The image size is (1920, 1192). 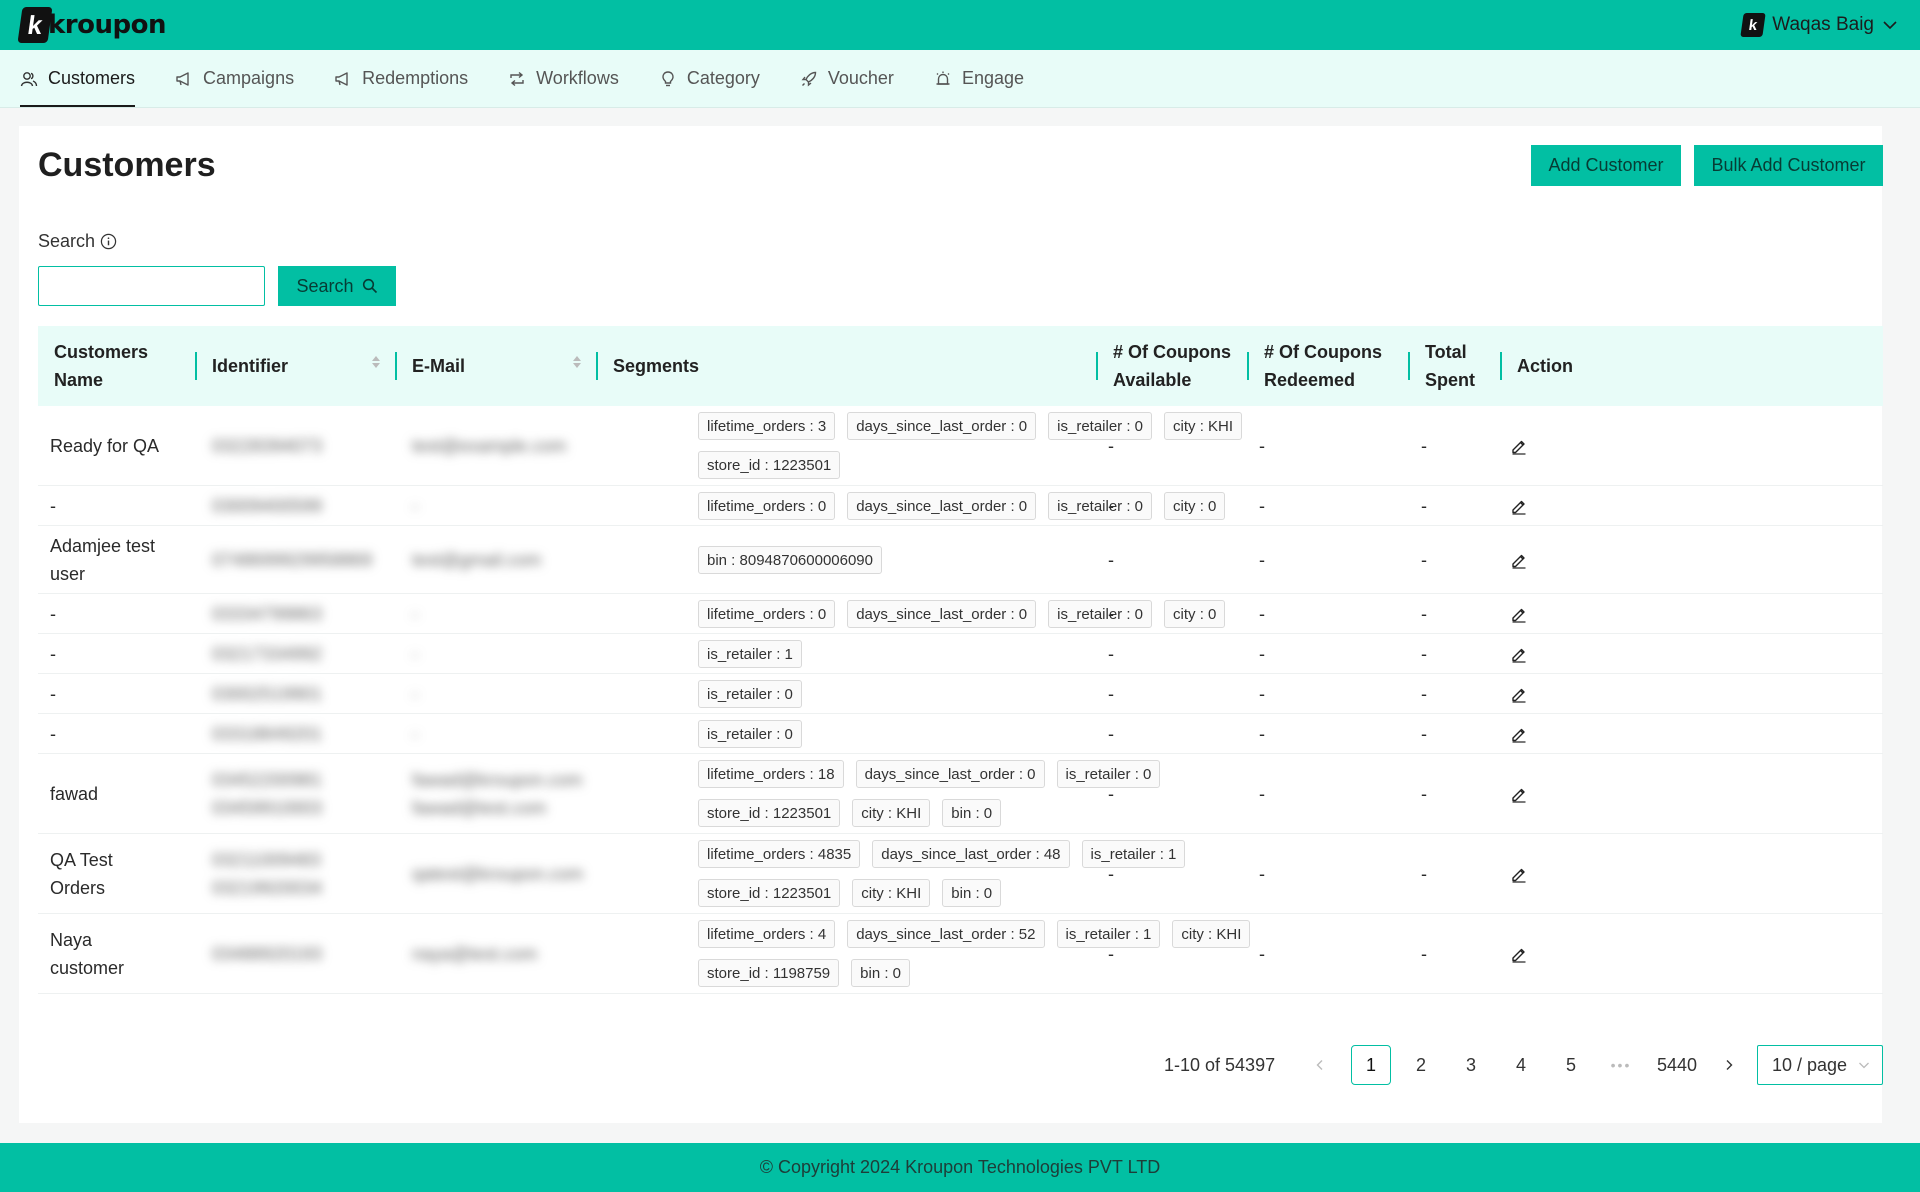 I want to click on nav-item-voucher: Voucher, so click(x=847, y=78).